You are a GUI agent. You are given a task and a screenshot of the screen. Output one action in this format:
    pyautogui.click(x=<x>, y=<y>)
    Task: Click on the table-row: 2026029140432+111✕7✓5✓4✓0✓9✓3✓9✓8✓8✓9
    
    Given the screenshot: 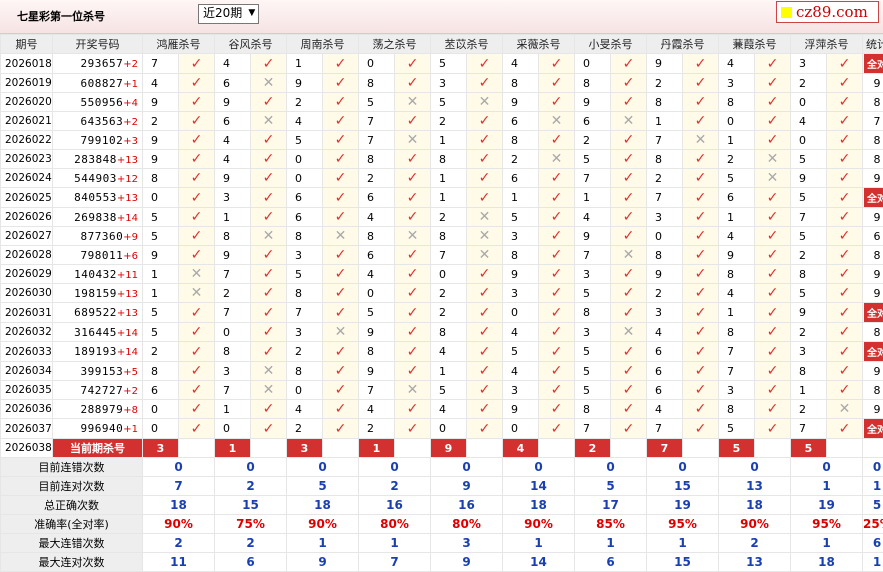 What is the action you would take?
    pyautogui.click(x=442, y=274)
    